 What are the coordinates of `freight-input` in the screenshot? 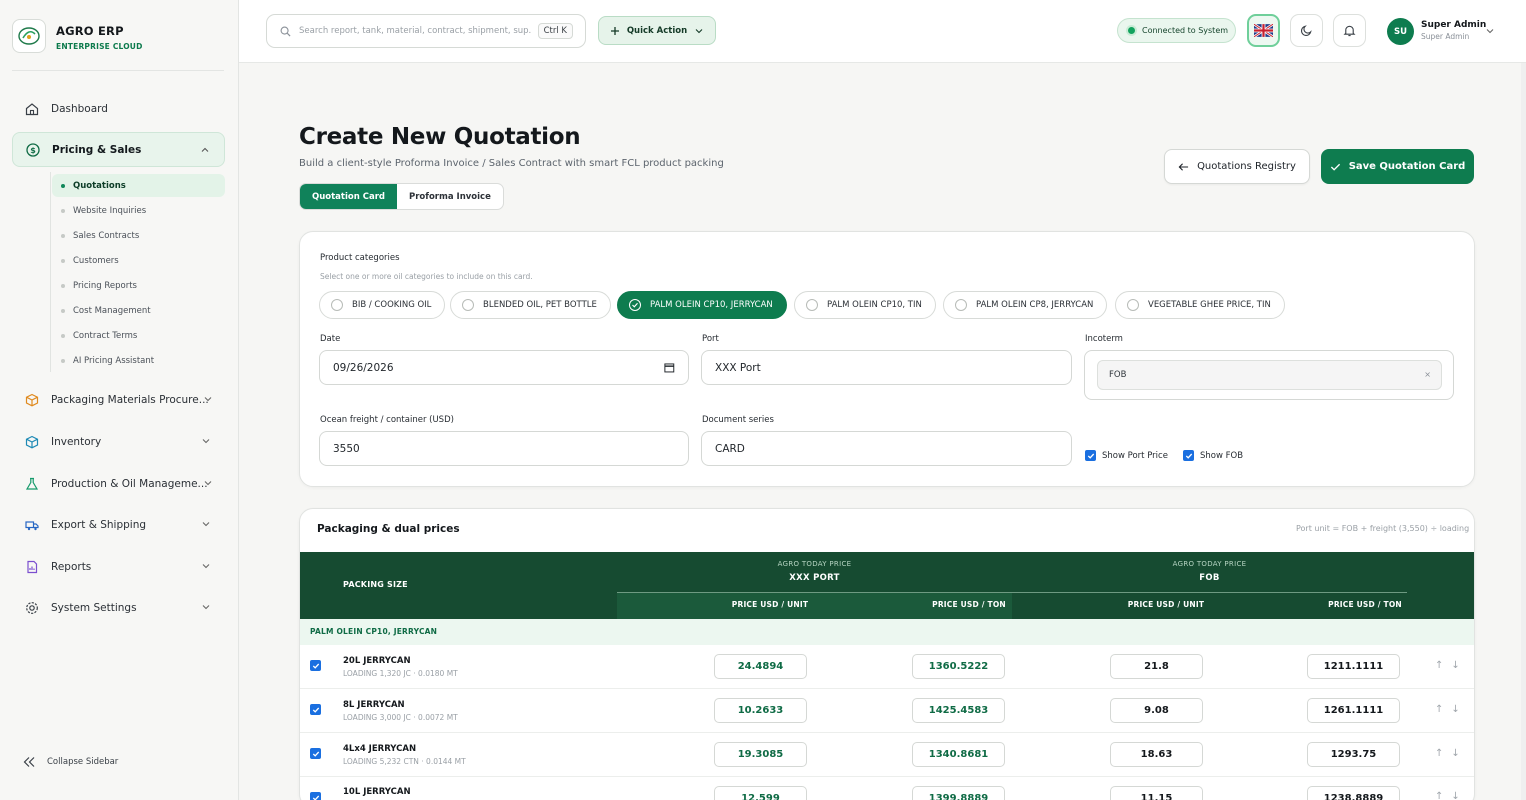 It's located at (504, 448).